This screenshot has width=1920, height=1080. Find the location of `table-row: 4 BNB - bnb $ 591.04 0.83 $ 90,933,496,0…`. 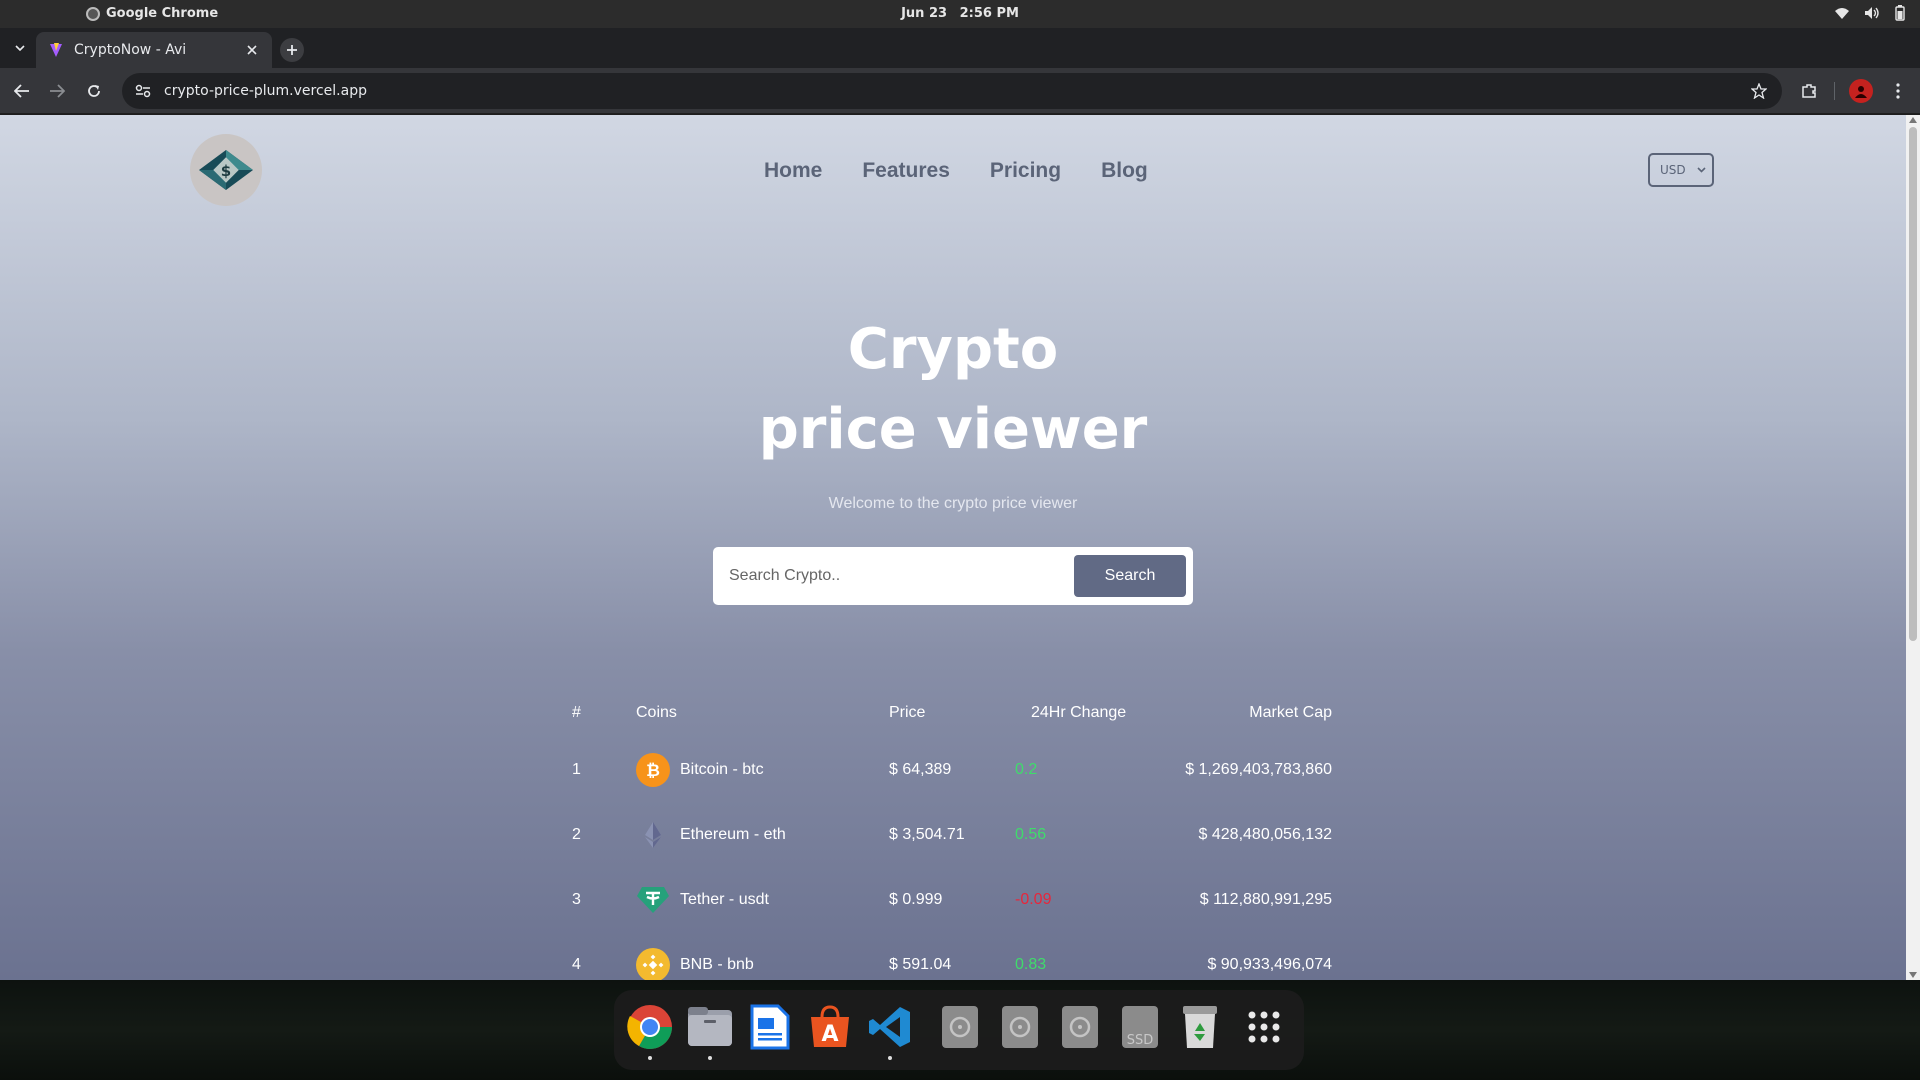

table-row: 4 BNB - bnb $ 591.04 0.83 $ 90,933,496,0… is located at coordinates (952, 962).